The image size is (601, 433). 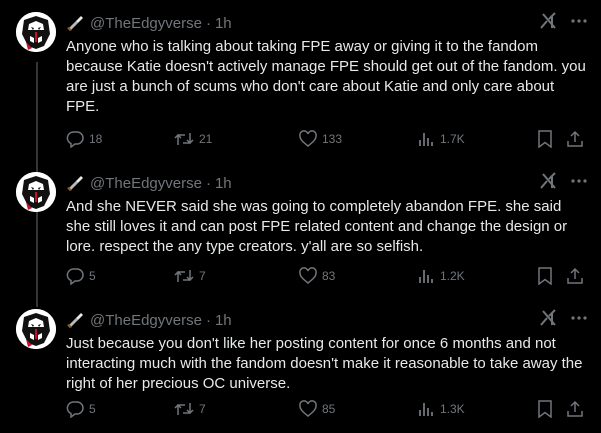 I want to click on views-button: 1.7K, so click(x=441, y=139).